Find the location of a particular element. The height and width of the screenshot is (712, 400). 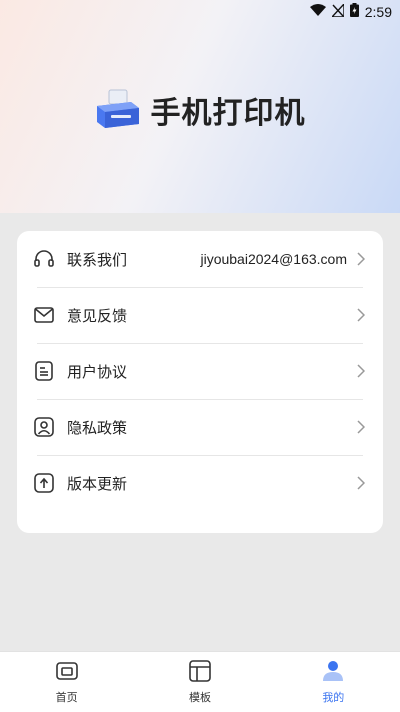

tab-label: 模板 is located at coordinates (199, 697).